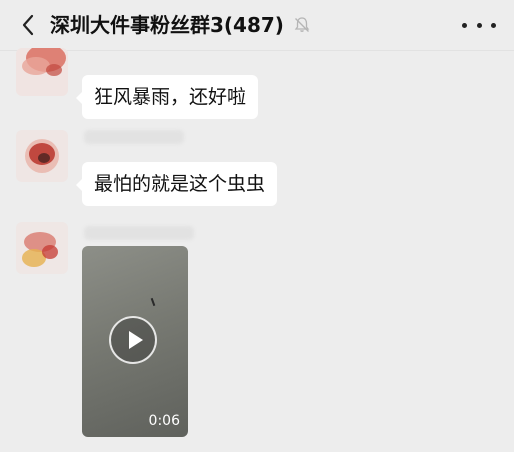 This screenshot has width=514, height=452. I want to click on message-bubble: 狂风暴雨，还好啦, so click(167, 97).